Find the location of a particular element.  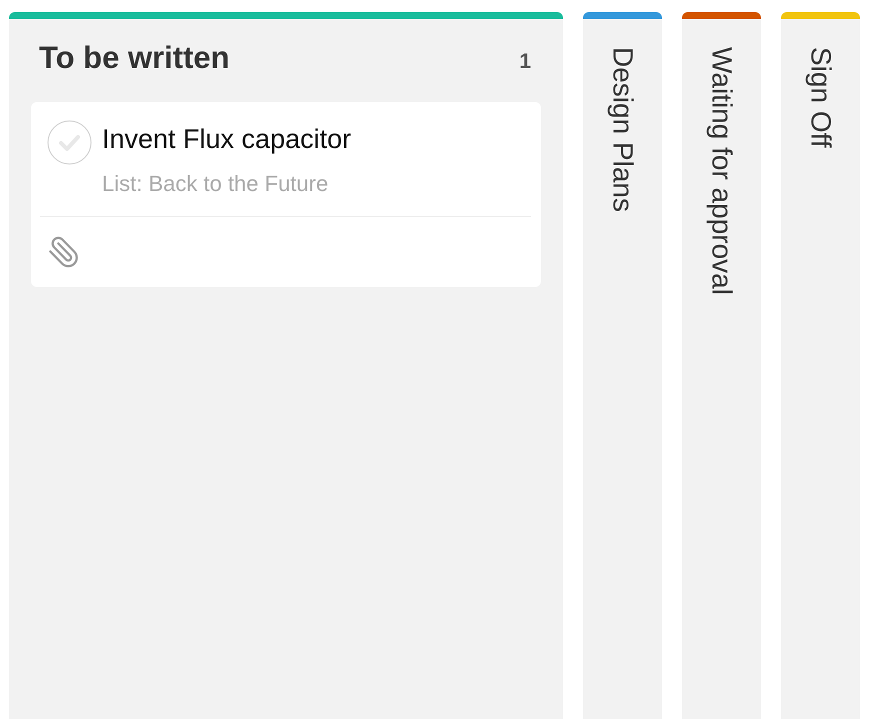

collapsed-column-panel: Design Plans is located at coordinates (622, 369).